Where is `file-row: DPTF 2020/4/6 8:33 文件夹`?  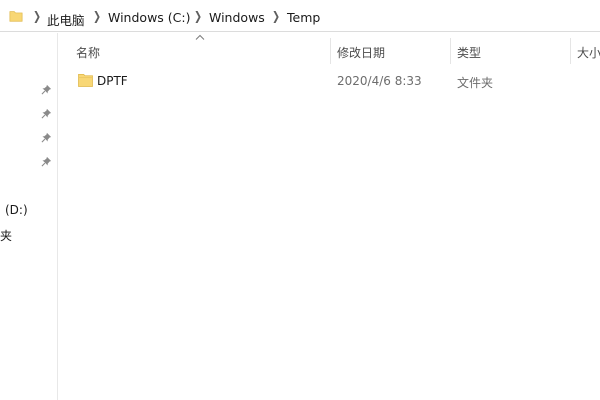
file-row: DPTF 2020/4/6 8:33 文件夹 is located at coordinates (331, 81).